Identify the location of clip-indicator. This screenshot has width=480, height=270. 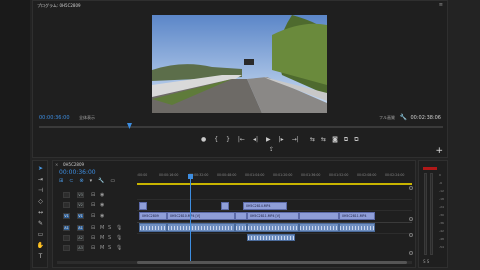
(430, 168).